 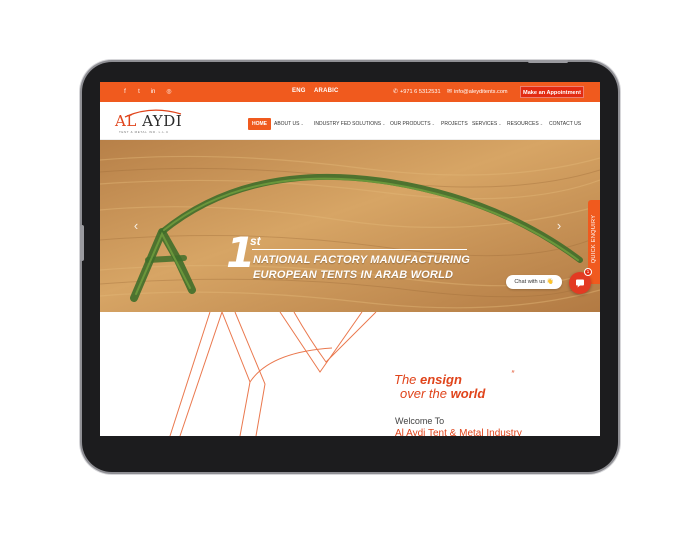 I want to click on tablet-side-button, so click(x=82, y=243).